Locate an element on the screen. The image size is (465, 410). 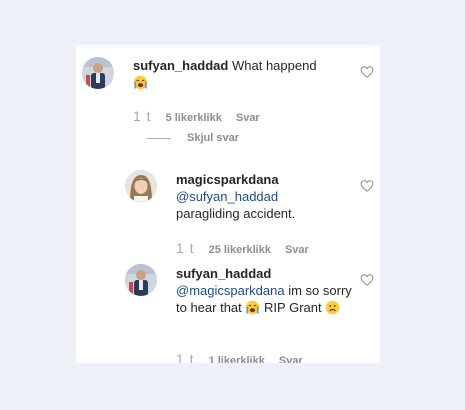
reply-meta: 1 t 25 likerklikk Svar is located at coordinates (242, 248).